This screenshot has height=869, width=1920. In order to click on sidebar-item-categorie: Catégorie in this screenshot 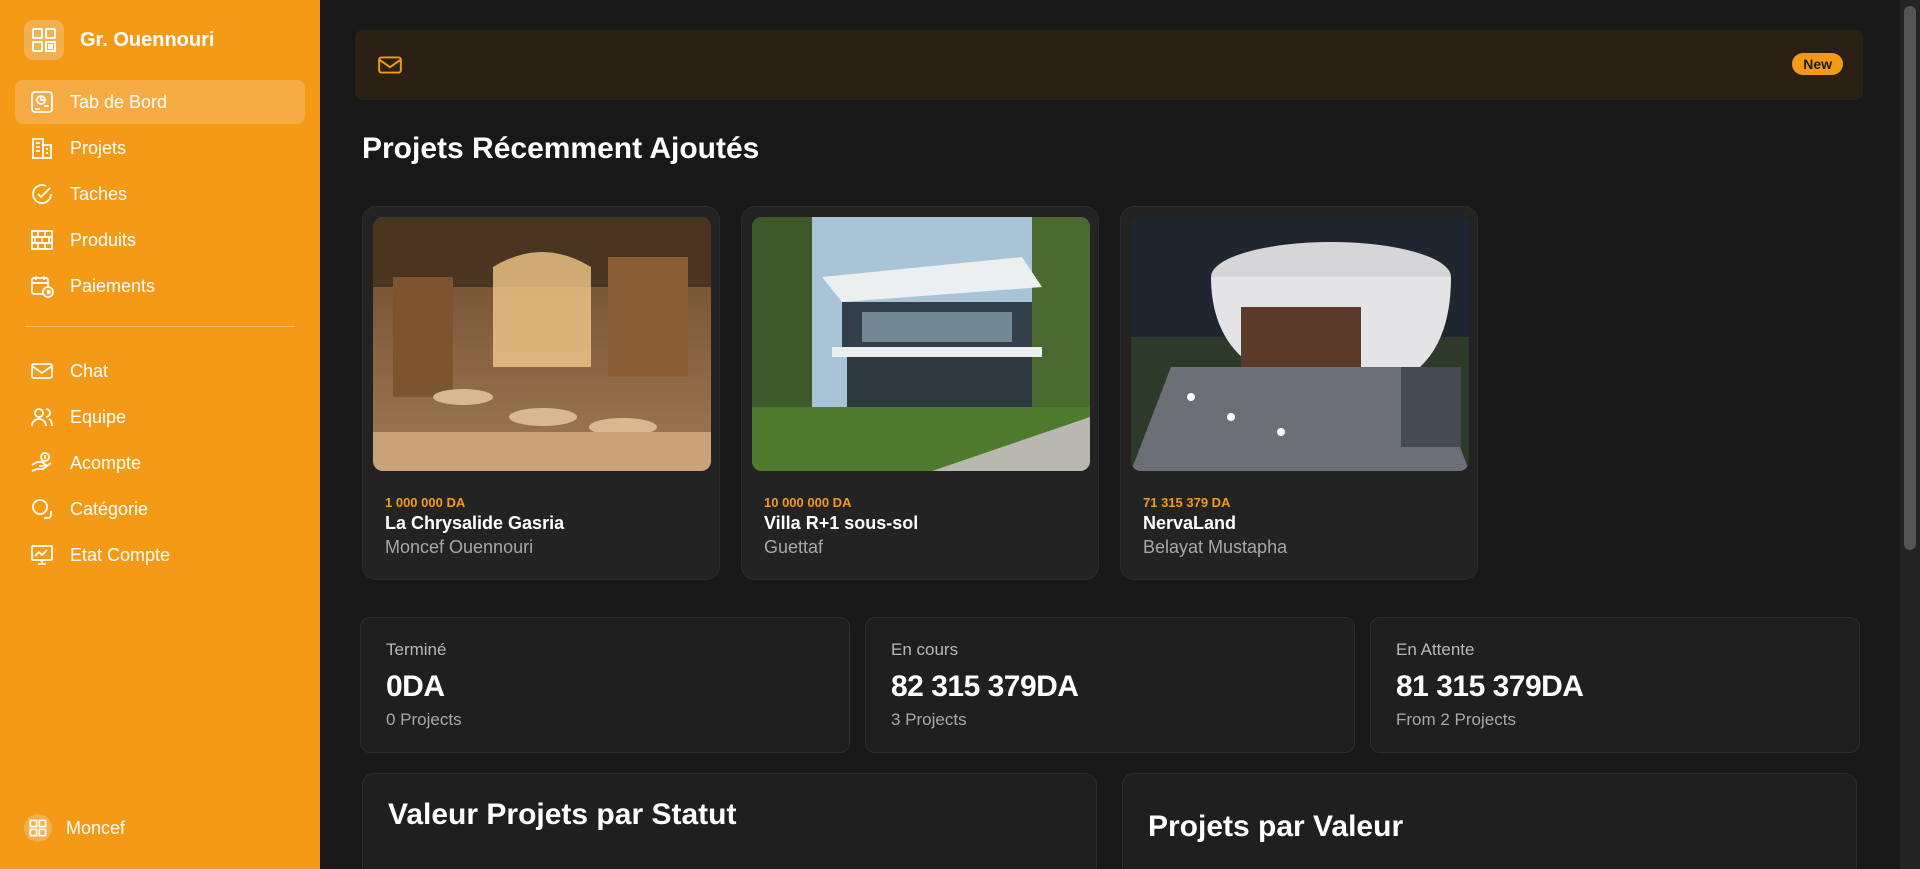, I will do `click(160, 509)`.